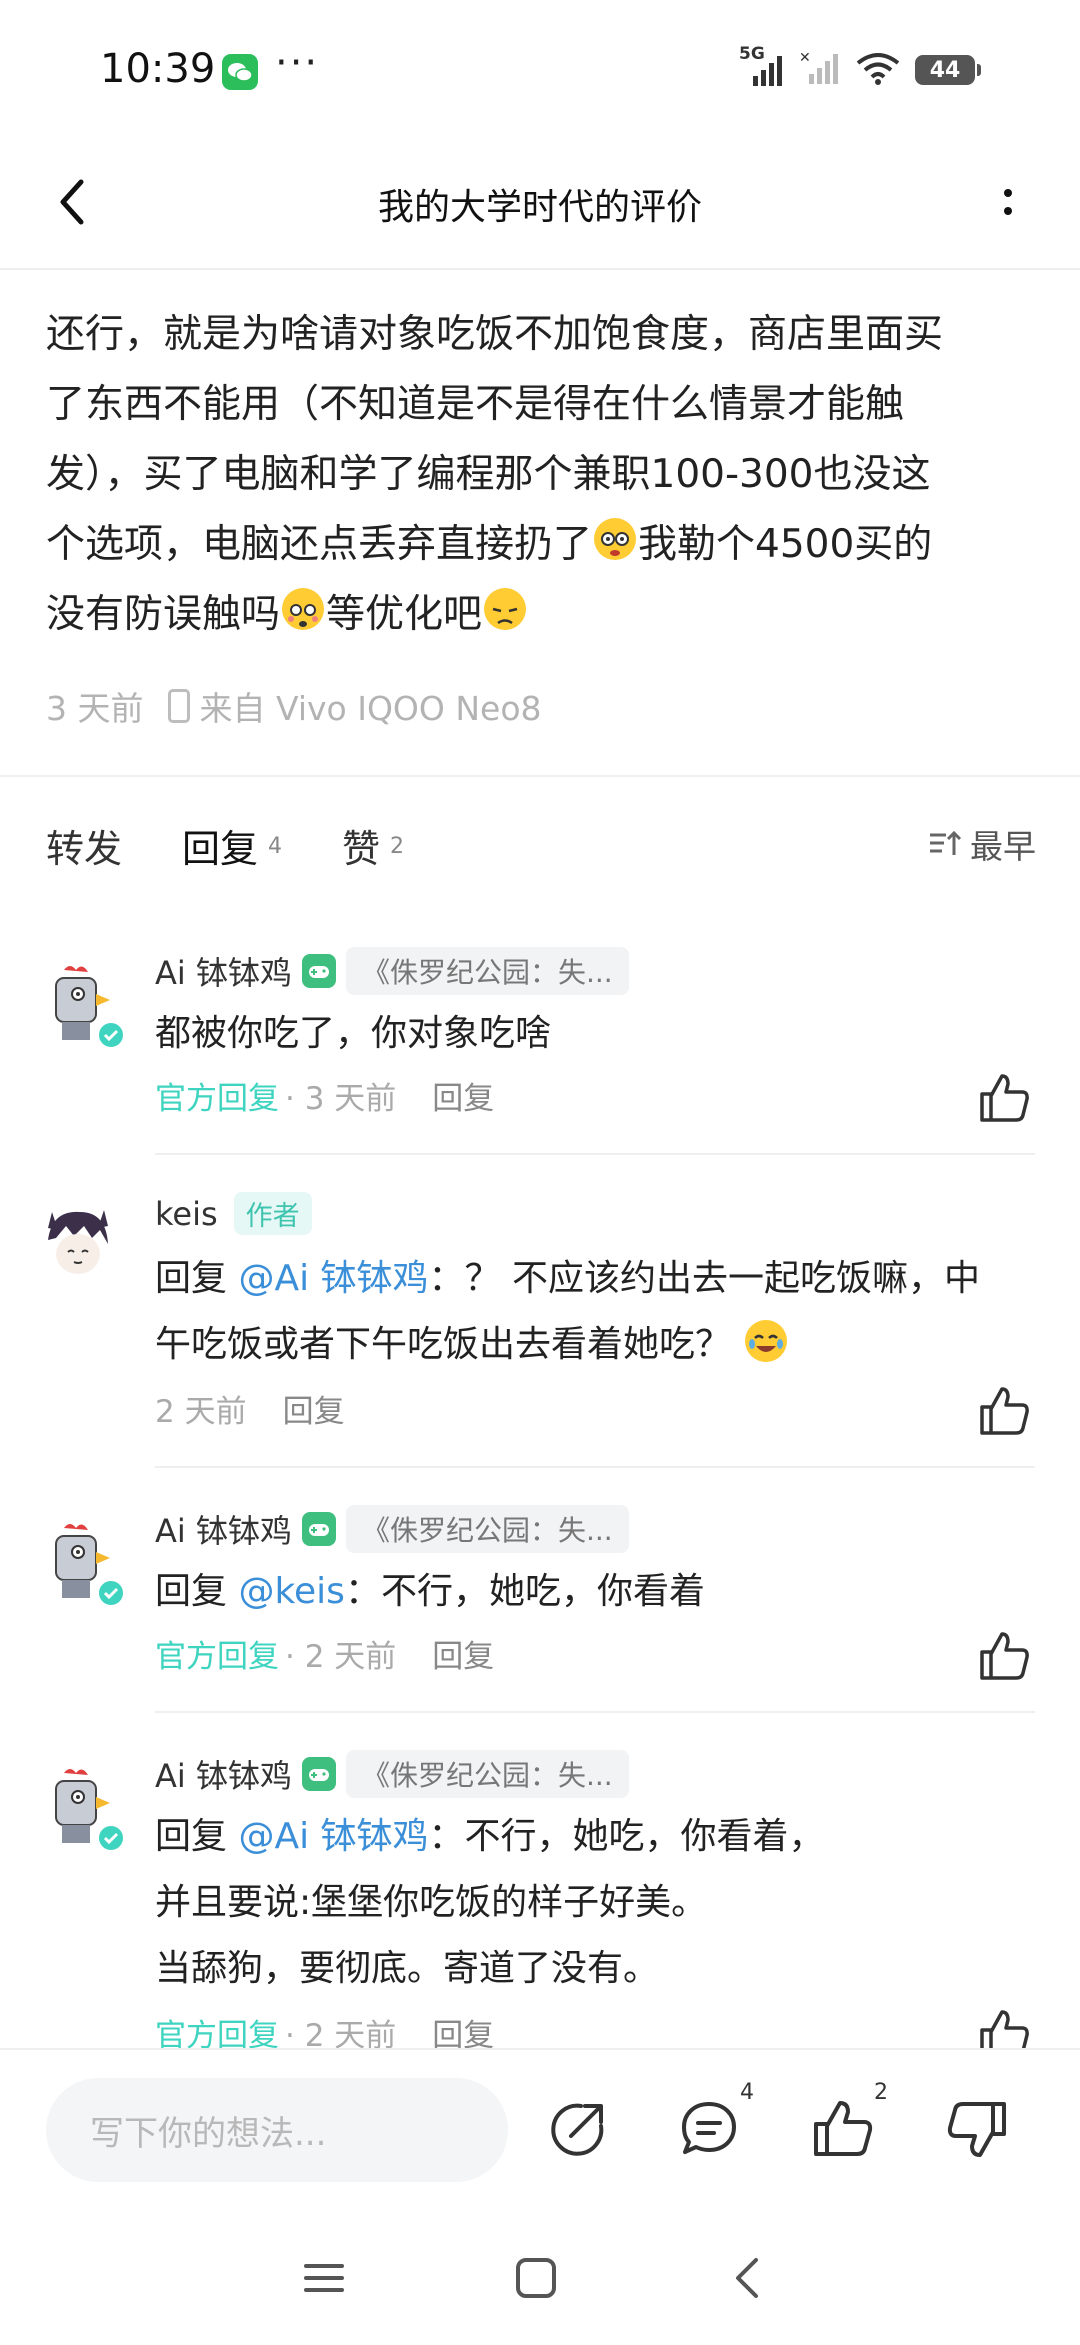 This screenshot has width=1080, height=2345. What do you see at coordinates (373, 845) in the screenshot?
I see `tab-like: 赞 2` at bounding box center [373, 845].